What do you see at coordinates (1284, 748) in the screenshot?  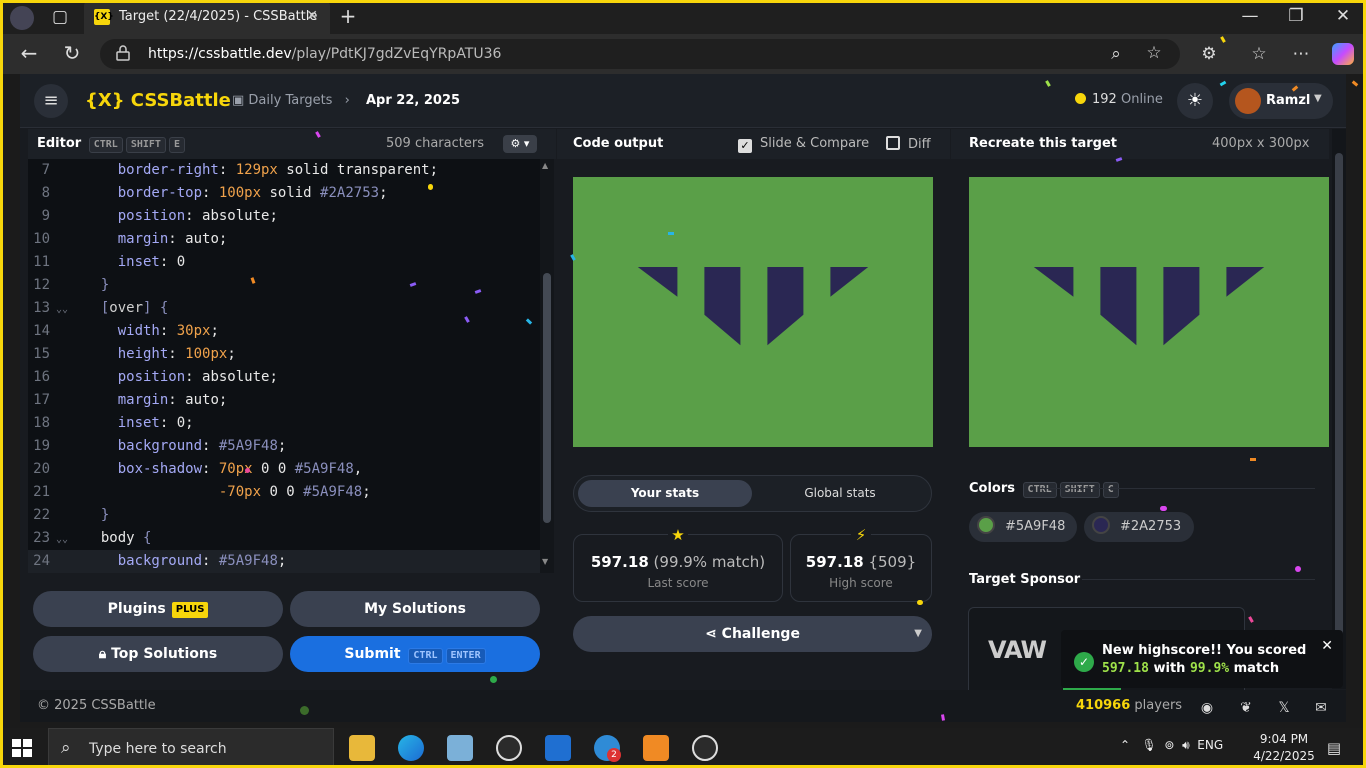 I see `clock: 9:04 PM 4/22/2025` at bounding box center [1284, 748].